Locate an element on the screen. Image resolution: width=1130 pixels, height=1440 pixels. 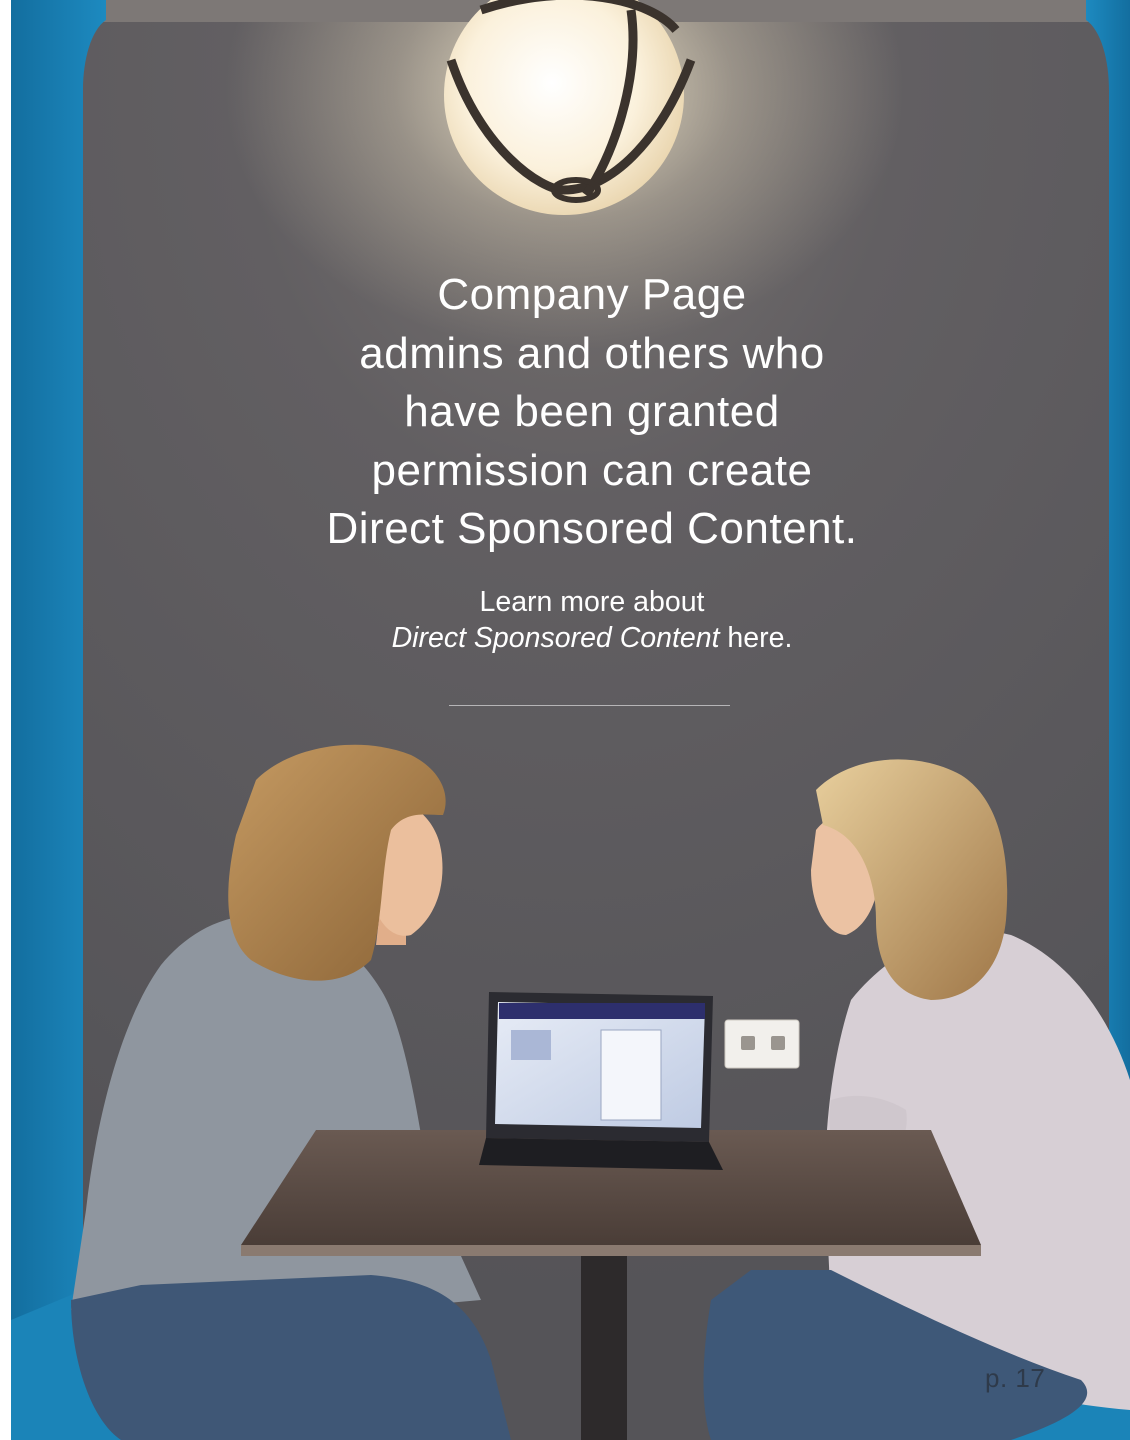
direct-sponsored-content-link-text: Direct Sponsored Content is located at coordinates (555, 638).